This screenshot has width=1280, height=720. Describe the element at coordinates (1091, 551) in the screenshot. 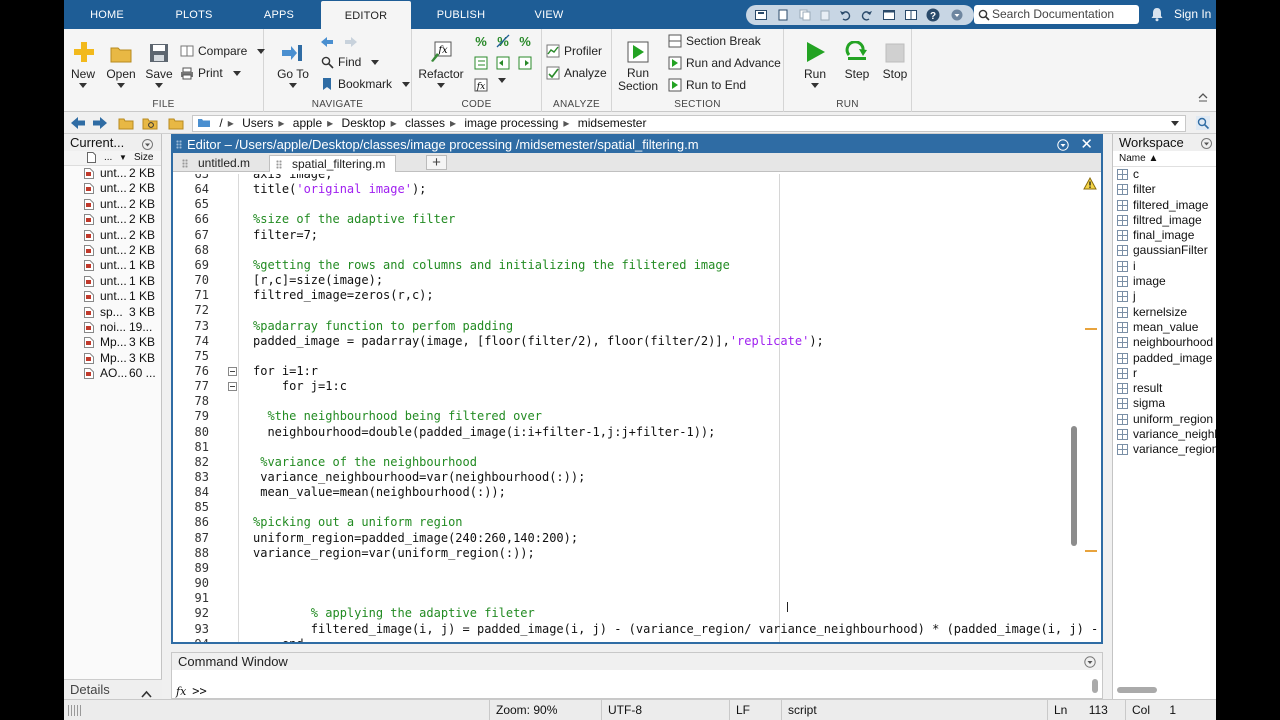

I see `warning-marker` at that location.